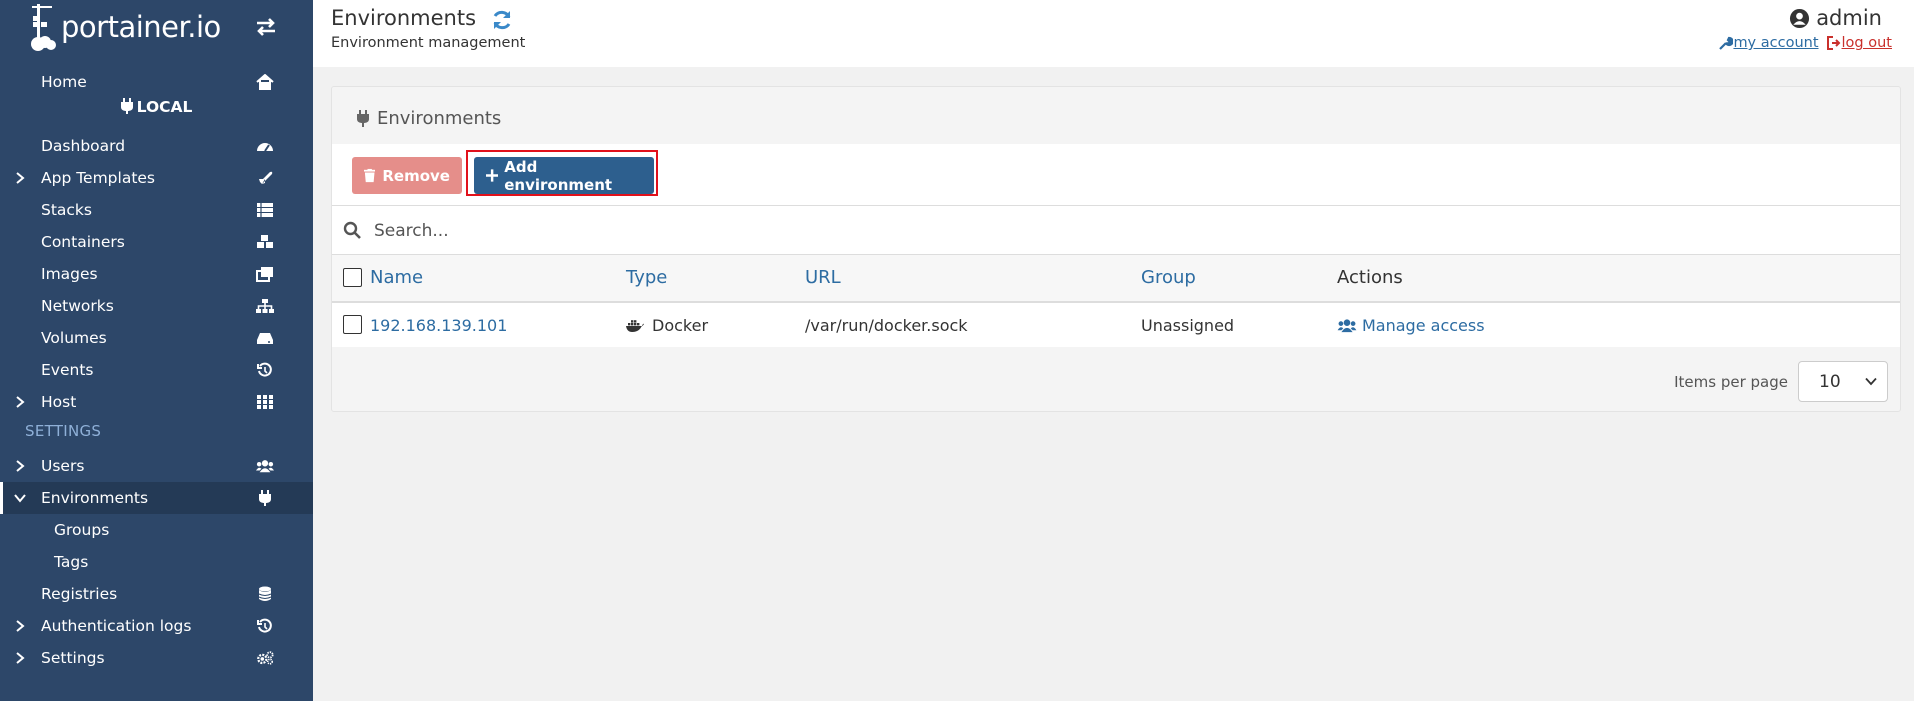  Describe the element at coordinates (1168, 277) in the screenshot. I see `column-header-group: Group` at that location.